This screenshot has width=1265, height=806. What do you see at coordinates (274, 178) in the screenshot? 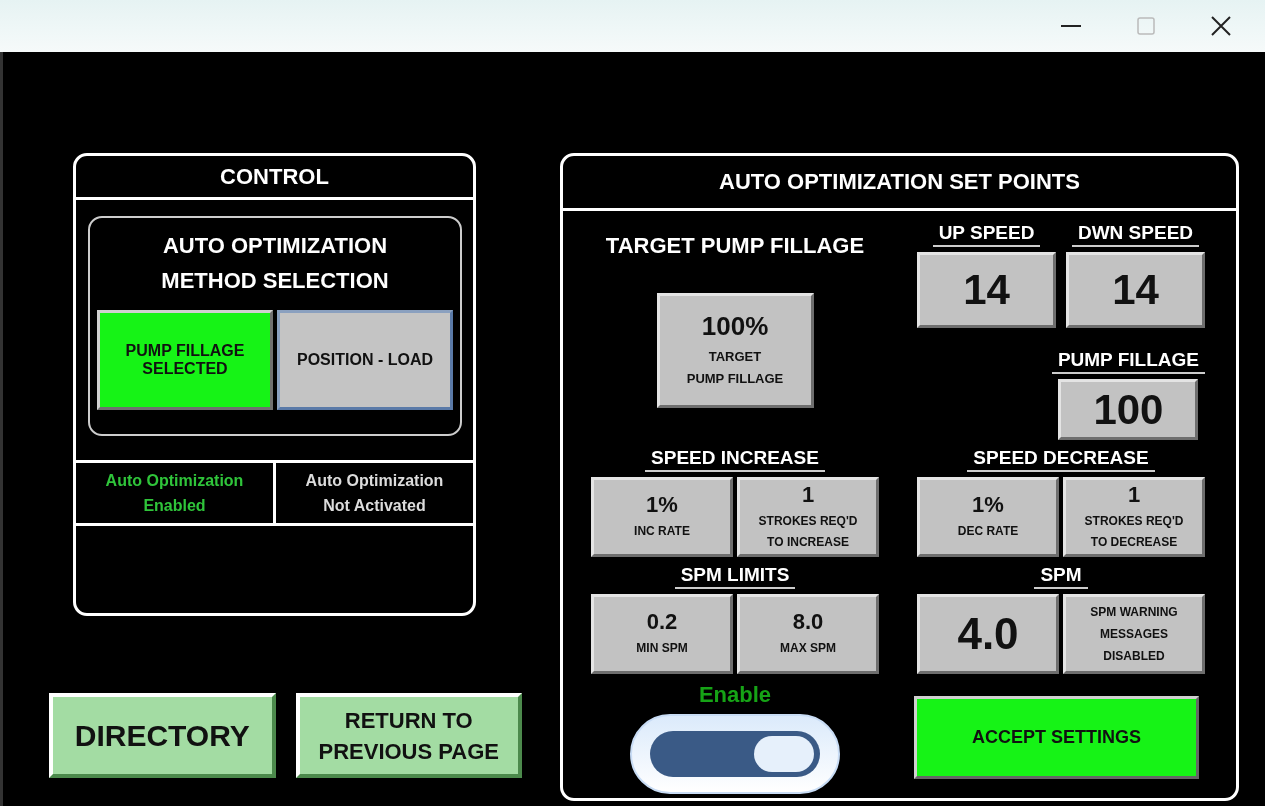
I see `panel-title: CONTROL` at bounding box center [274, 178].